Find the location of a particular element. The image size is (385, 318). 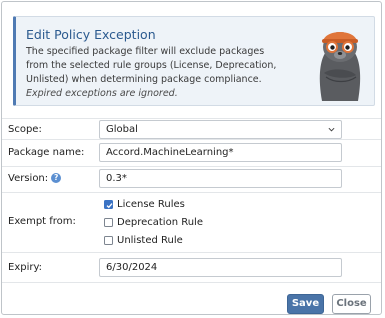

save-button: Save is located at coordinates (305, 304).